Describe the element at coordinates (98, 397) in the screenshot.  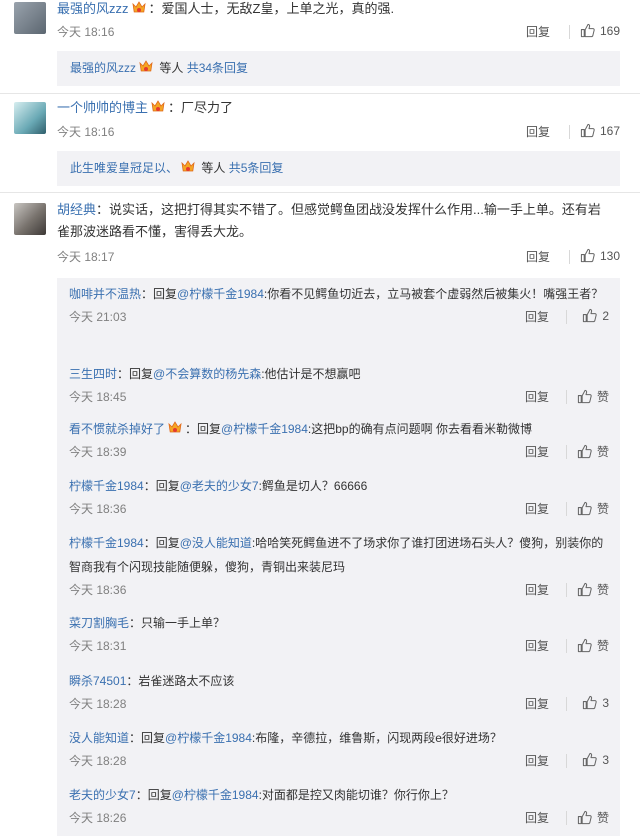
I see `sub-reply-time: 今天 18:45` at that location.